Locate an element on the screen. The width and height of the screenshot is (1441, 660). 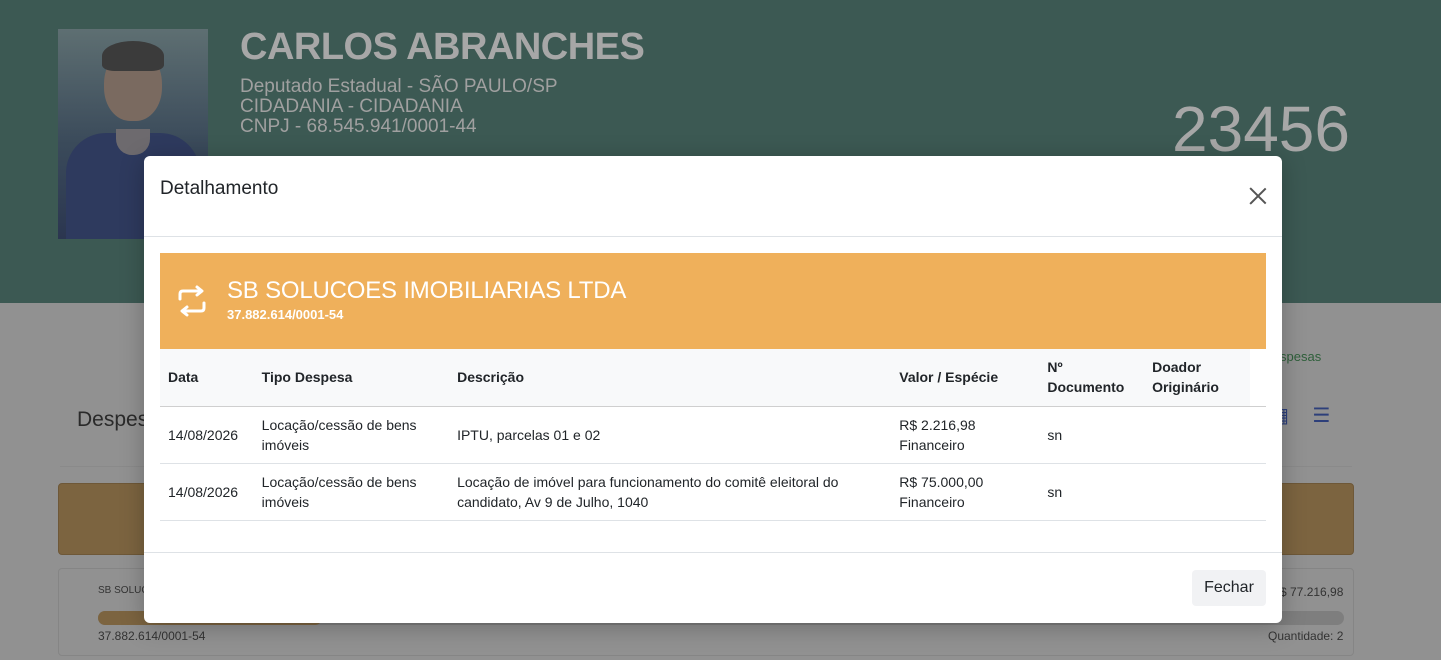
section-title: Despes is located at coordinates (113, 419).